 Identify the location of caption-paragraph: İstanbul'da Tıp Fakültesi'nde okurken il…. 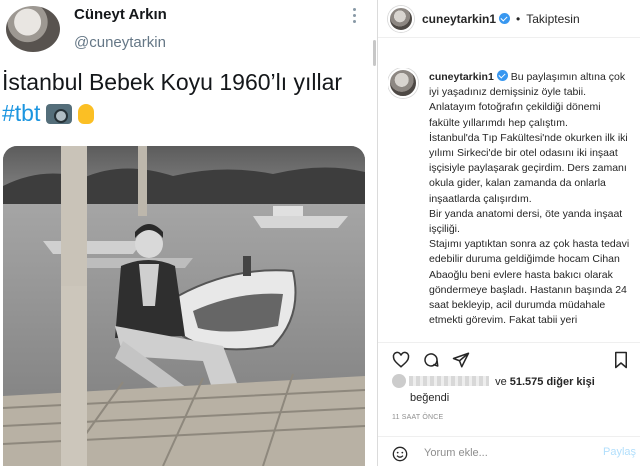
(528, 168).